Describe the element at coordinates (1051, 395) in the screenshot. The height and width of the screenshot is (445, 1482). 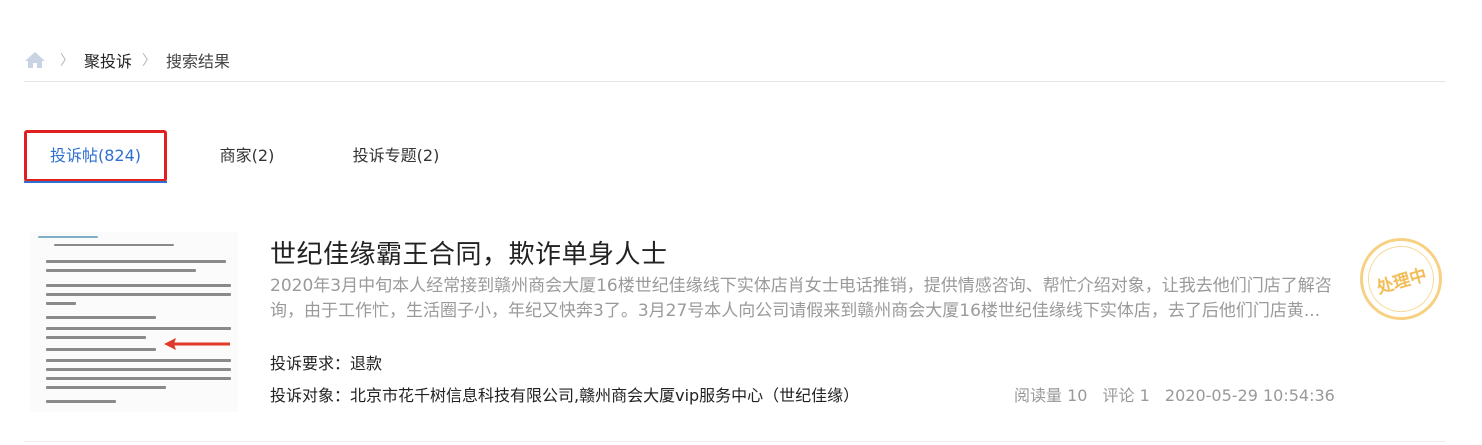
I see `read-count: 阅读量 10` at that location.